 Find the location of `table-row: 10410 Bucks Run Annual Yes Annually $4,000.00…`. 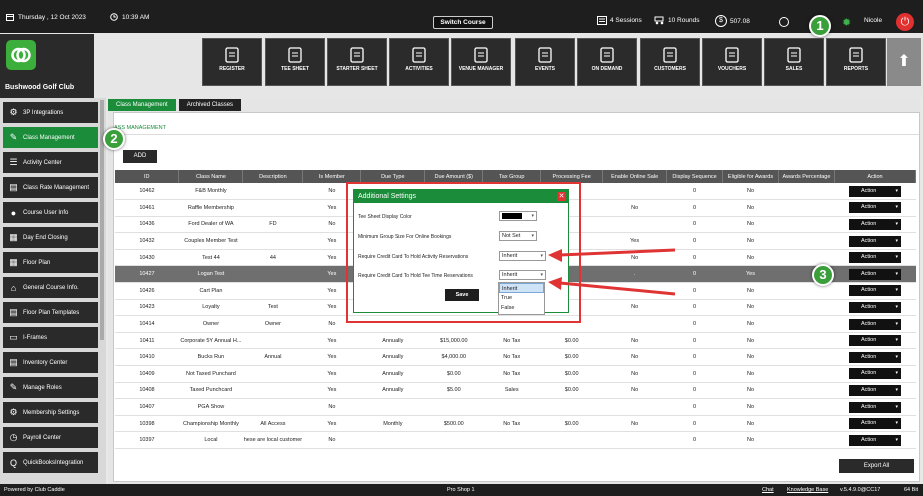

table-row: 10410 Bucks Run Annual Yes Annually $4,000.00… is located at coordinates (515, 357).